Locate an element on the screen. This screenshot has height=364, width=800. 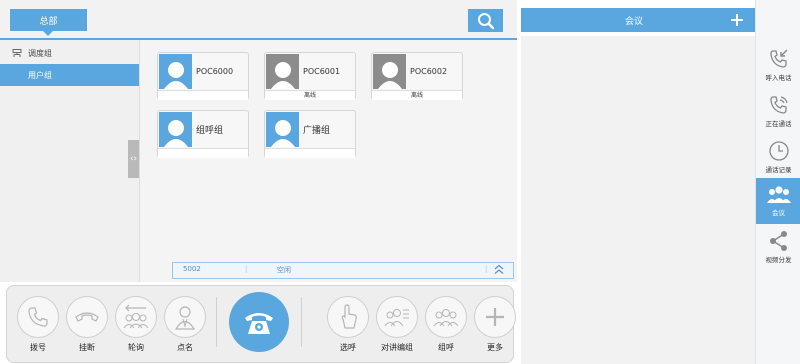
member-card-poc6000: POC6000 is located at coordinates (203, 76).